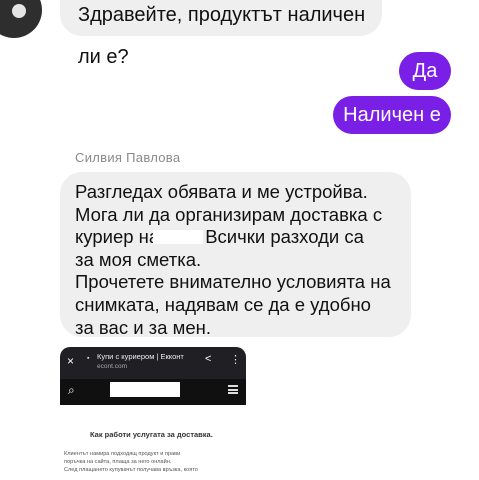 This screenshot has width=479, height=480. I want to click on attachment-body-line: поръчка на сайта, плаща за него онлайн., so click(118, 462).